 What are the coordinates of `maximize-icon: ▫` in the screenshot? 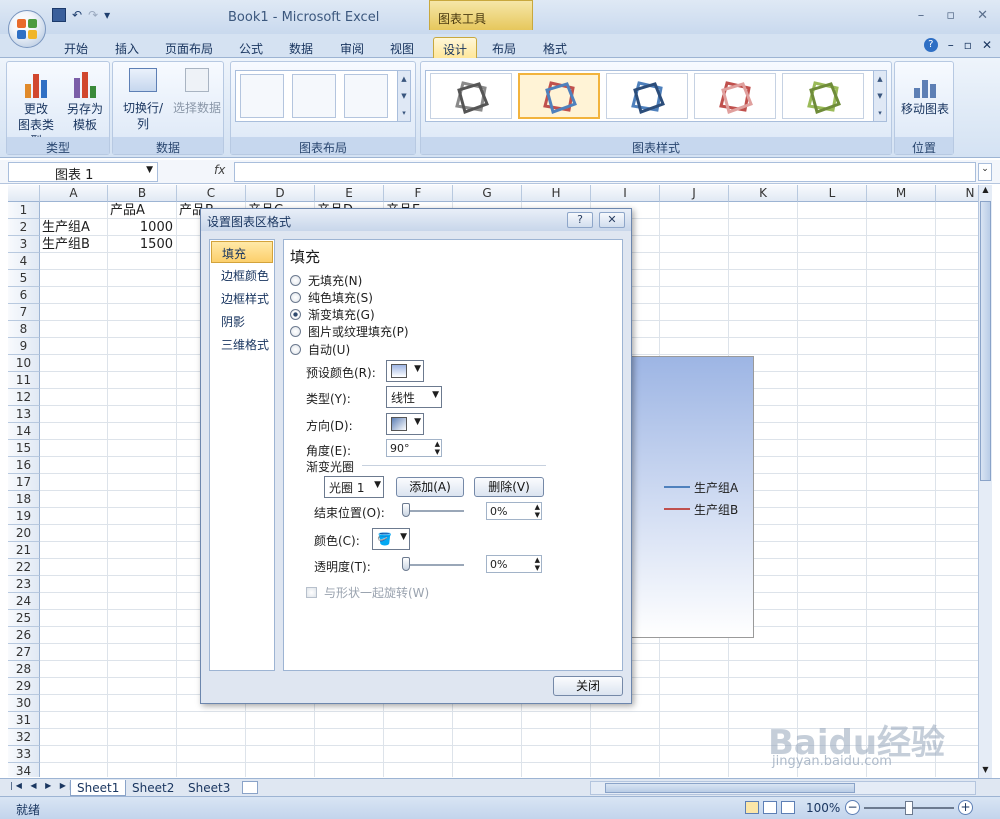 It's located at (950, 15).